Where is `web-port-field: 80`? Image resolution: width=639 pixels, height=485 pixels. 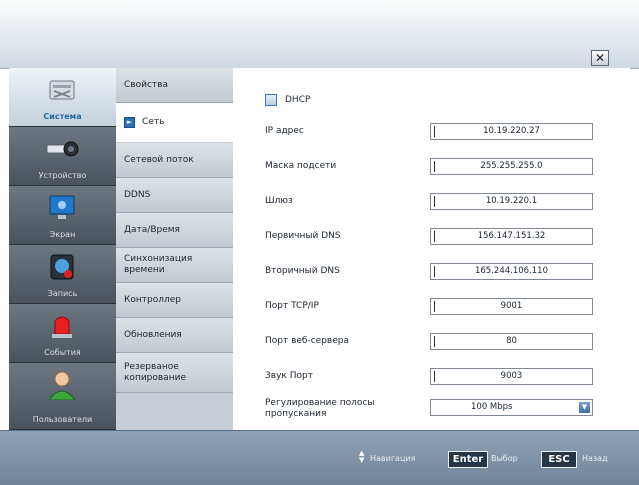 web-port-field: 80 is located at coordinates (511, 341).